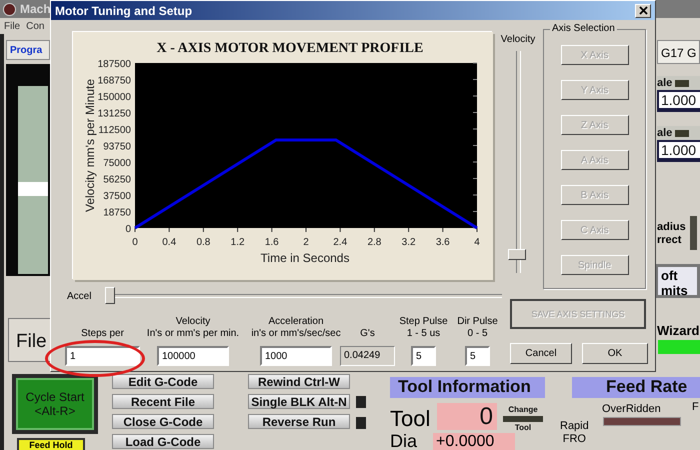 This screenshot has height=450, width=700. Describe the element at coordinates (518, 39) in the screenshot. I see `slider-label: Velocity` at that location.